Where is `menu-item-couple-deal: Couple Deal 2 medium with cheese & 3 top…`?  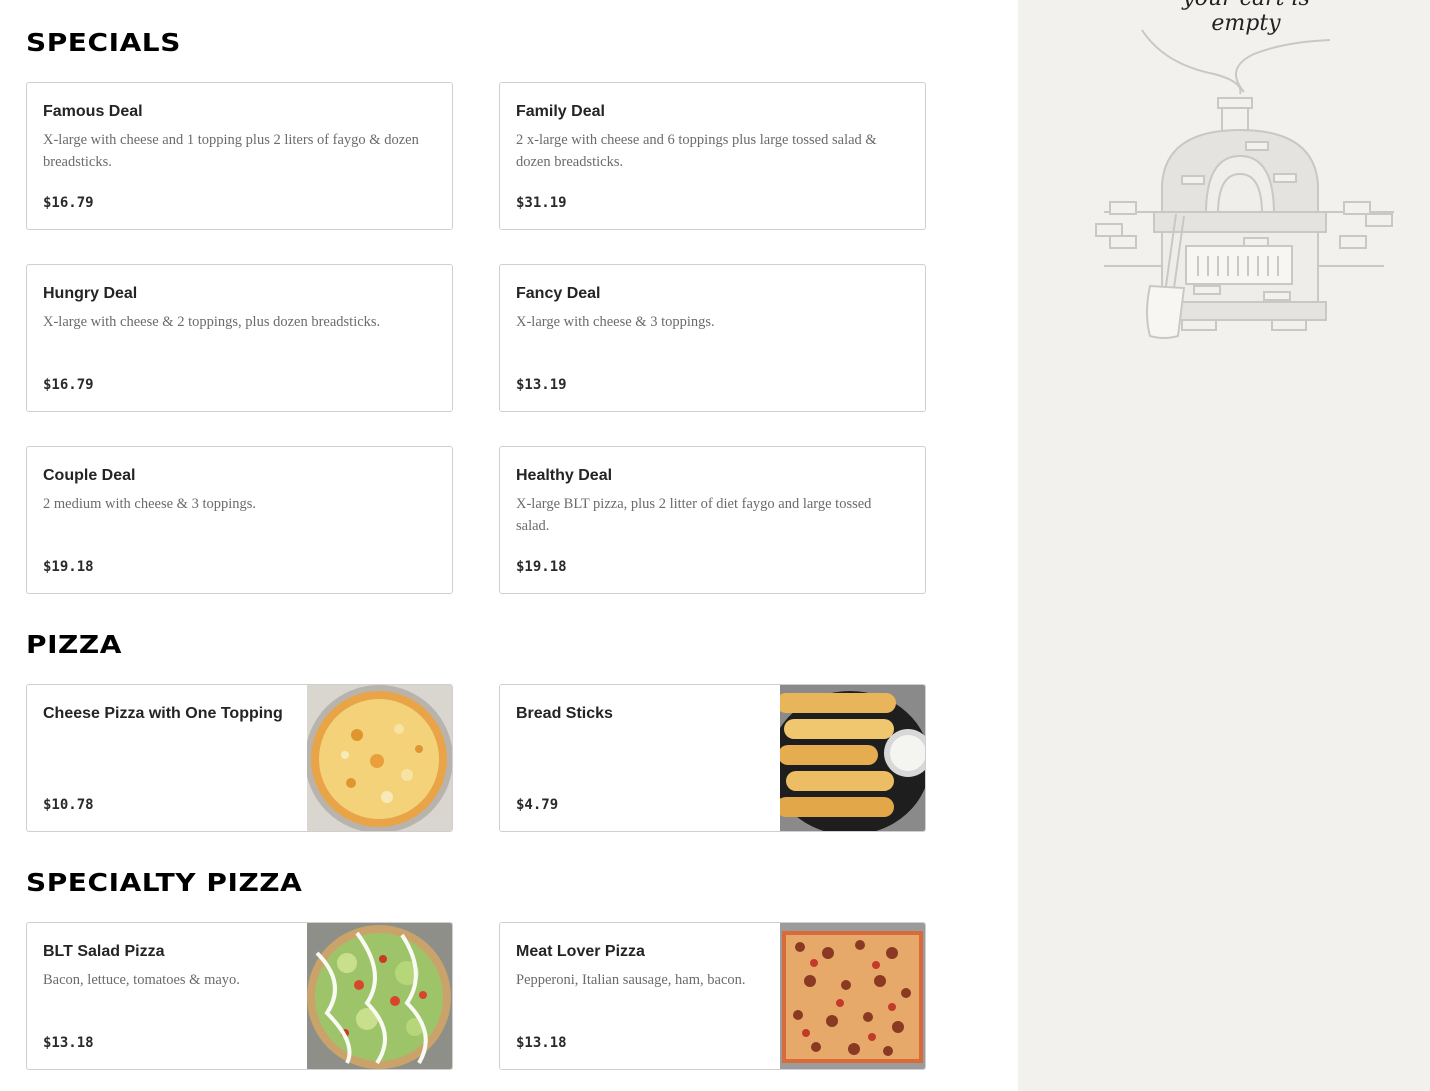 menu-item-couple-deal: Couple Deal 2 medium with cheese & 3 top… is located at coordinates (239, 520).